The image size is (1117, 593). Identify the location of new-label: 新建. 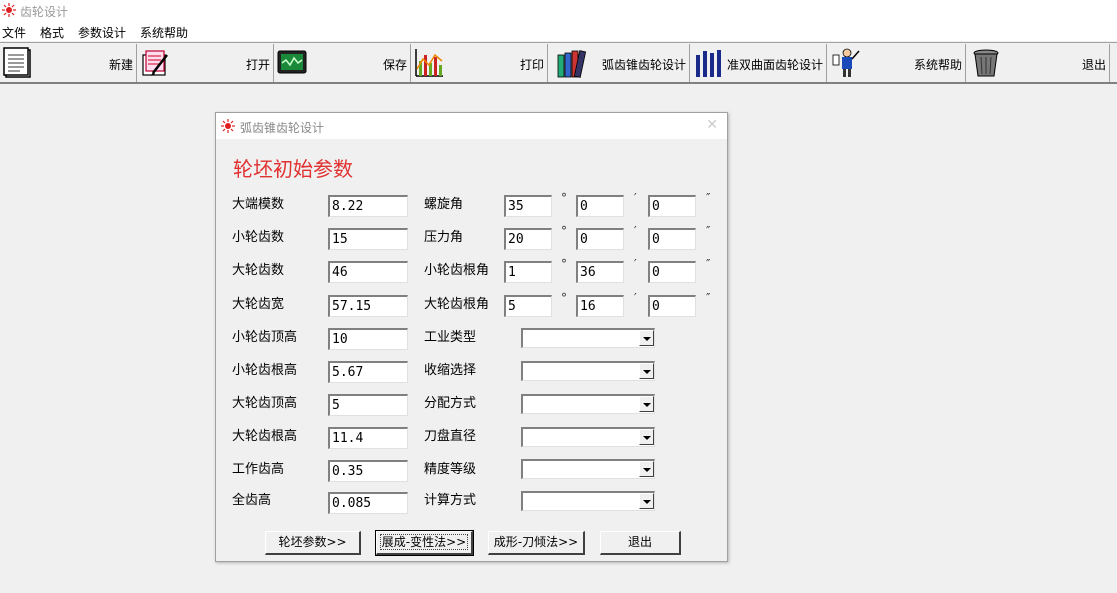
(120, 65).